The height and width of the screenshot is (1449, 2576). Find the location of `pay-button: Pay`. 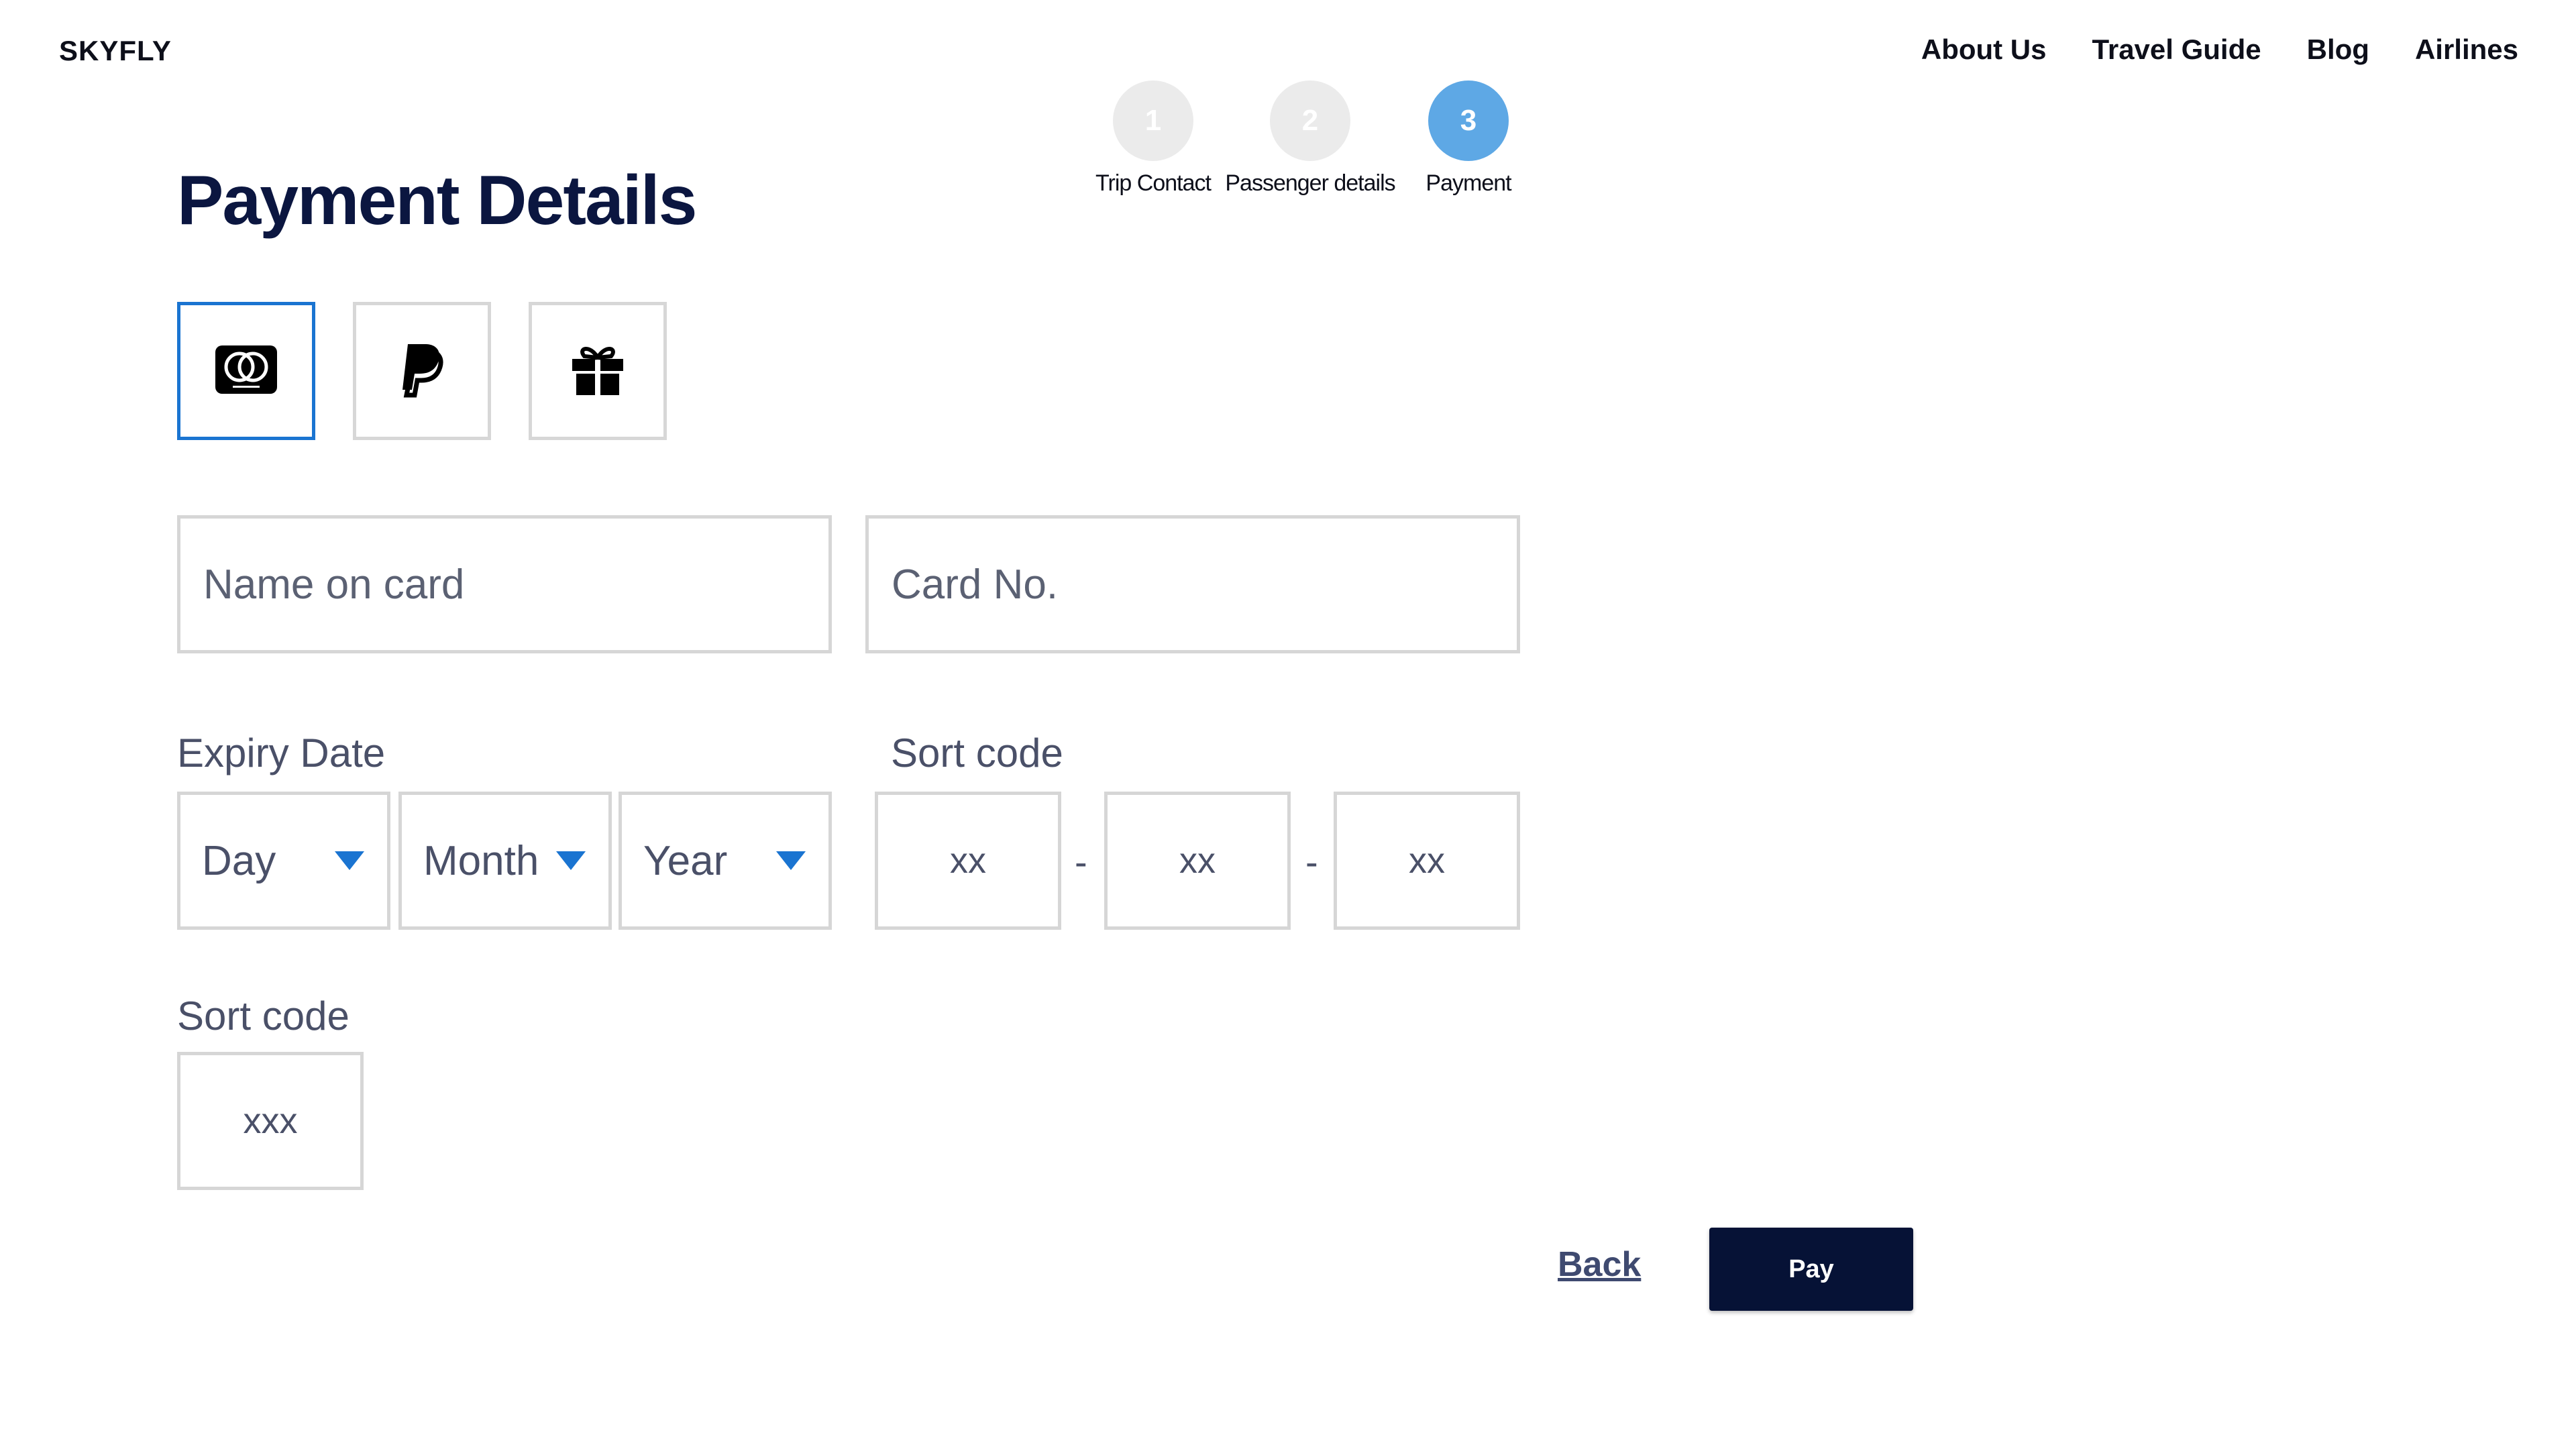

pay-button: Pay is located at coordinates (1811, 1269).